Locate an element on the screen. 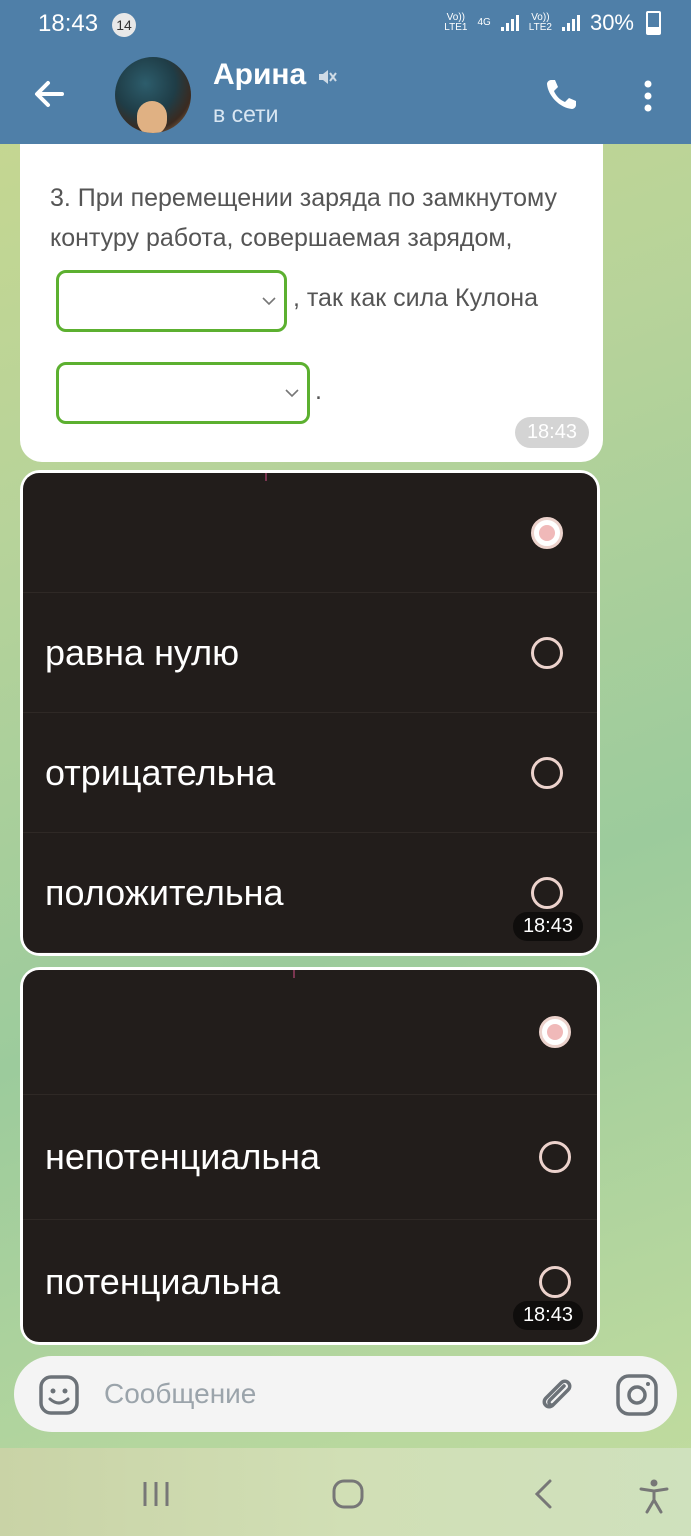  status-time: 18:43 is located at coordinates (68, 23).